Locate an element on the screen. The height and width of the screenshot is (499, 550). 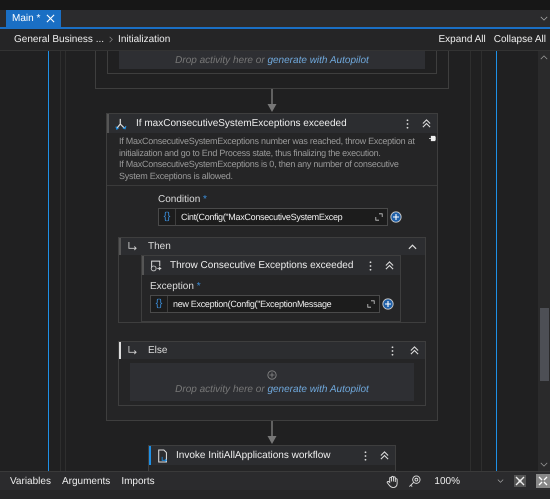
activity-title: Throw Consecutive Exceptions exceeded is located at coordinates (262, 265).